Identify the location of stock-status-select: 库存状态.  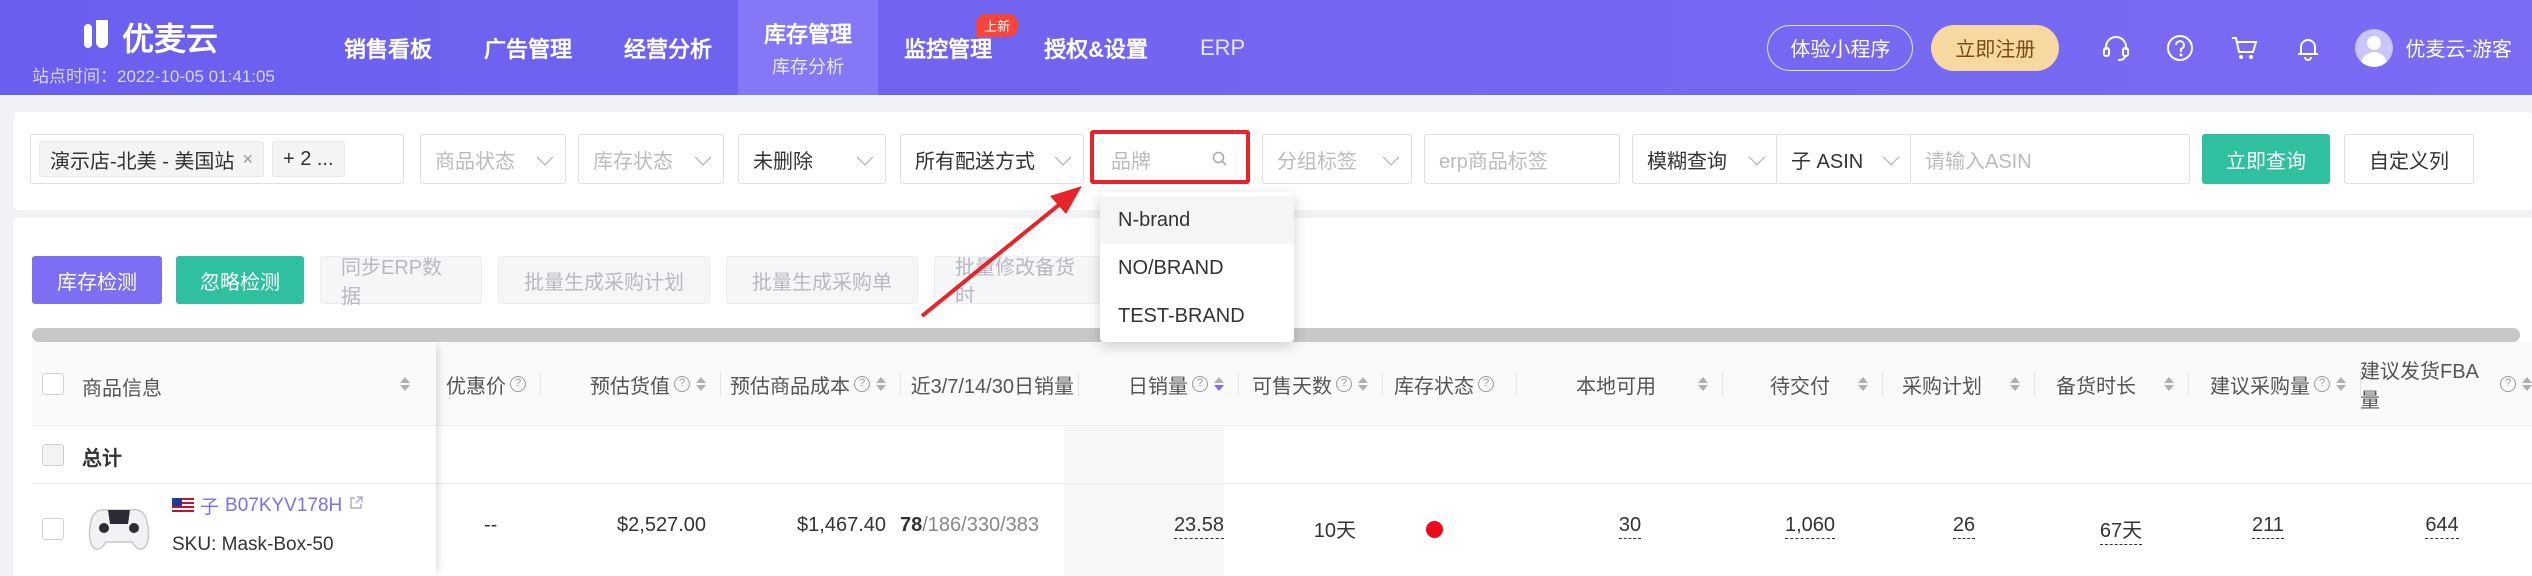
(651, 159).